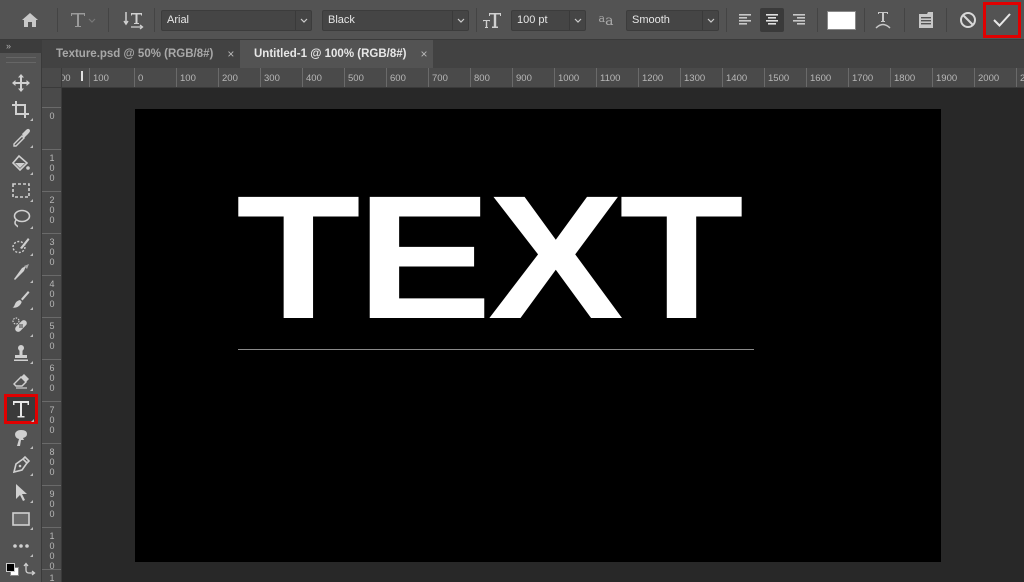  I want to click on type-tool, so click(21, 409).